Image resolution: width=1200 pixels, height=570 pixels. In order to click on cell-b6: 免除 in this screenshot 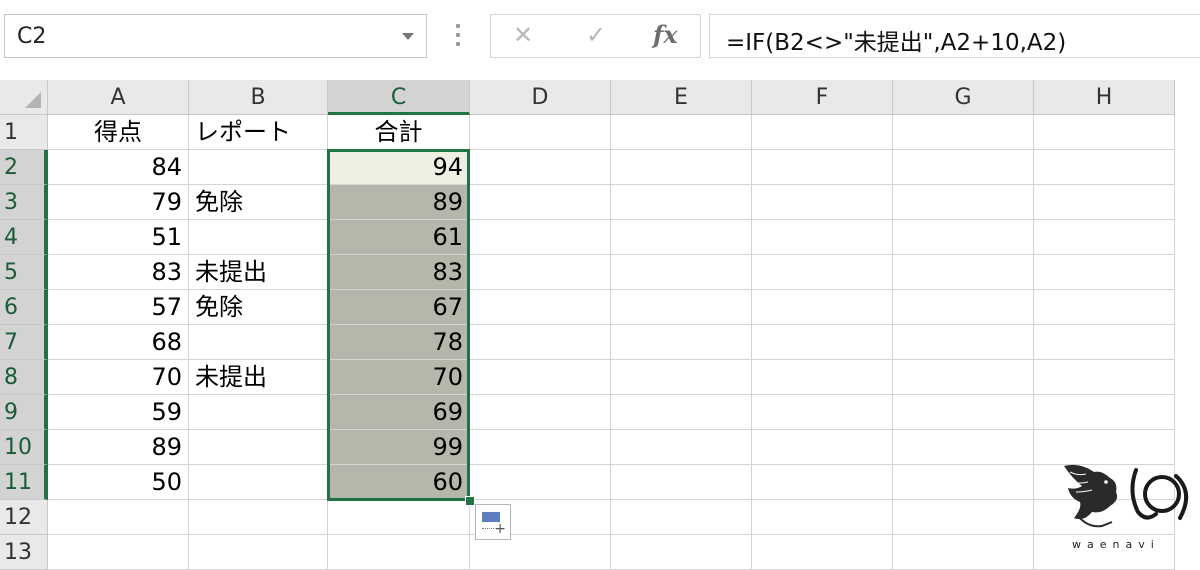, I will do `click(258, 307)`.